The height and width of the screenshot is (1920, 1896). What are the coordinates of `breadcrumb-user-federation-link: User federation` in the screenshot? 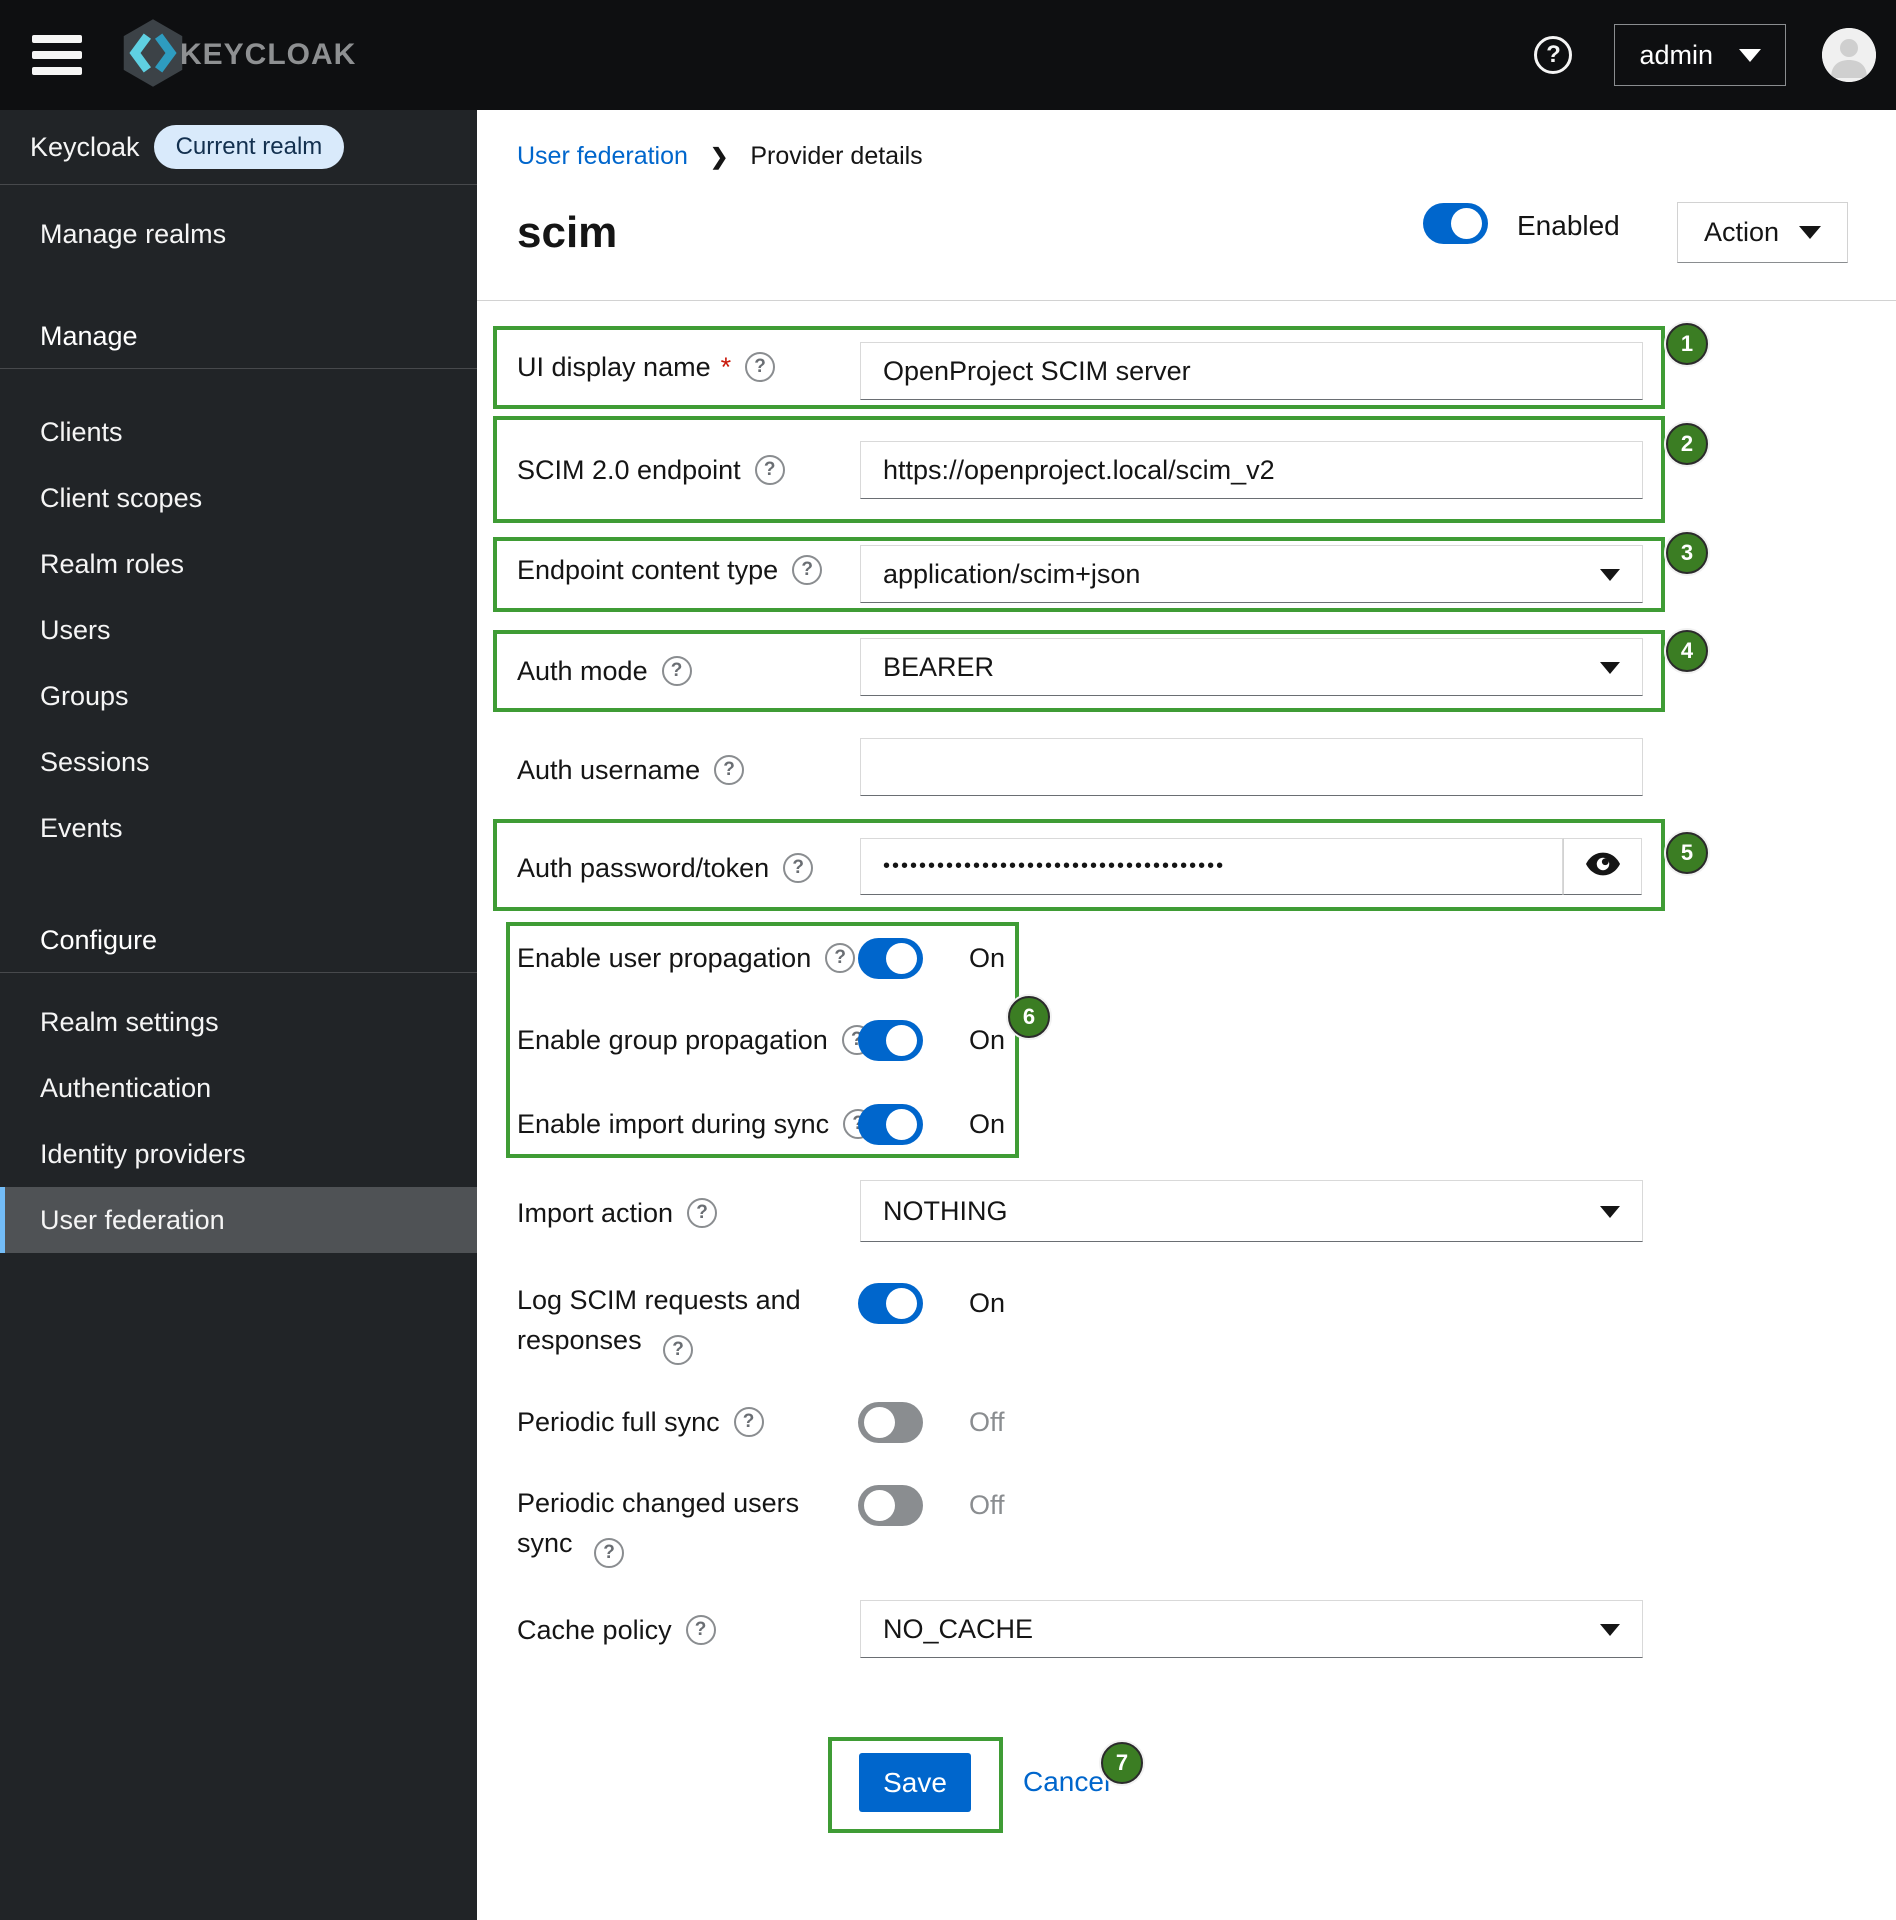 It's located at (602, 156).